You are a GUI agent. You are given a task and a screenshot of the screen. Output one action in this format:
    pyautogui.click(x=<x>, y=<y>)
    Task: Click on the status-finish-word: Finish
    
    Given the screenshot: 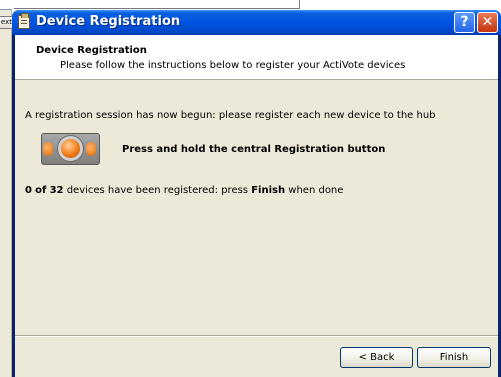 What is the action you would take?
    pyautogui.click(x=268, y=190)
    